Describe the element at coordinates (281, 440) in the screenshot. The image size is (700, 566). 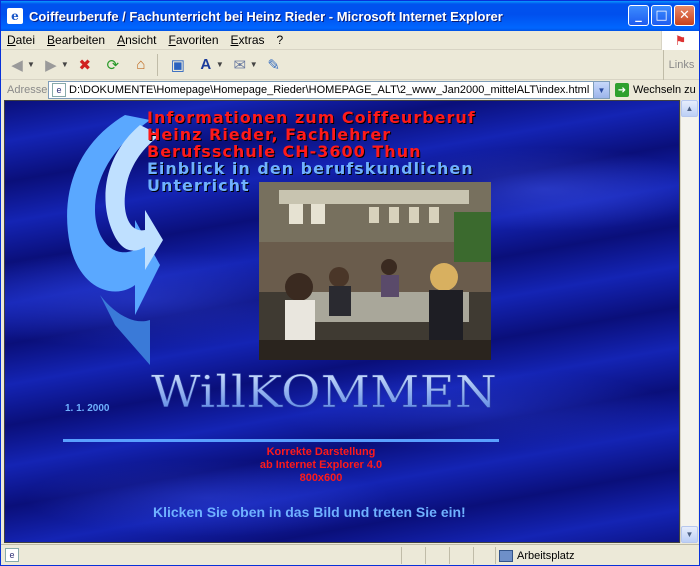
I see `horizontal-rule` at that location.